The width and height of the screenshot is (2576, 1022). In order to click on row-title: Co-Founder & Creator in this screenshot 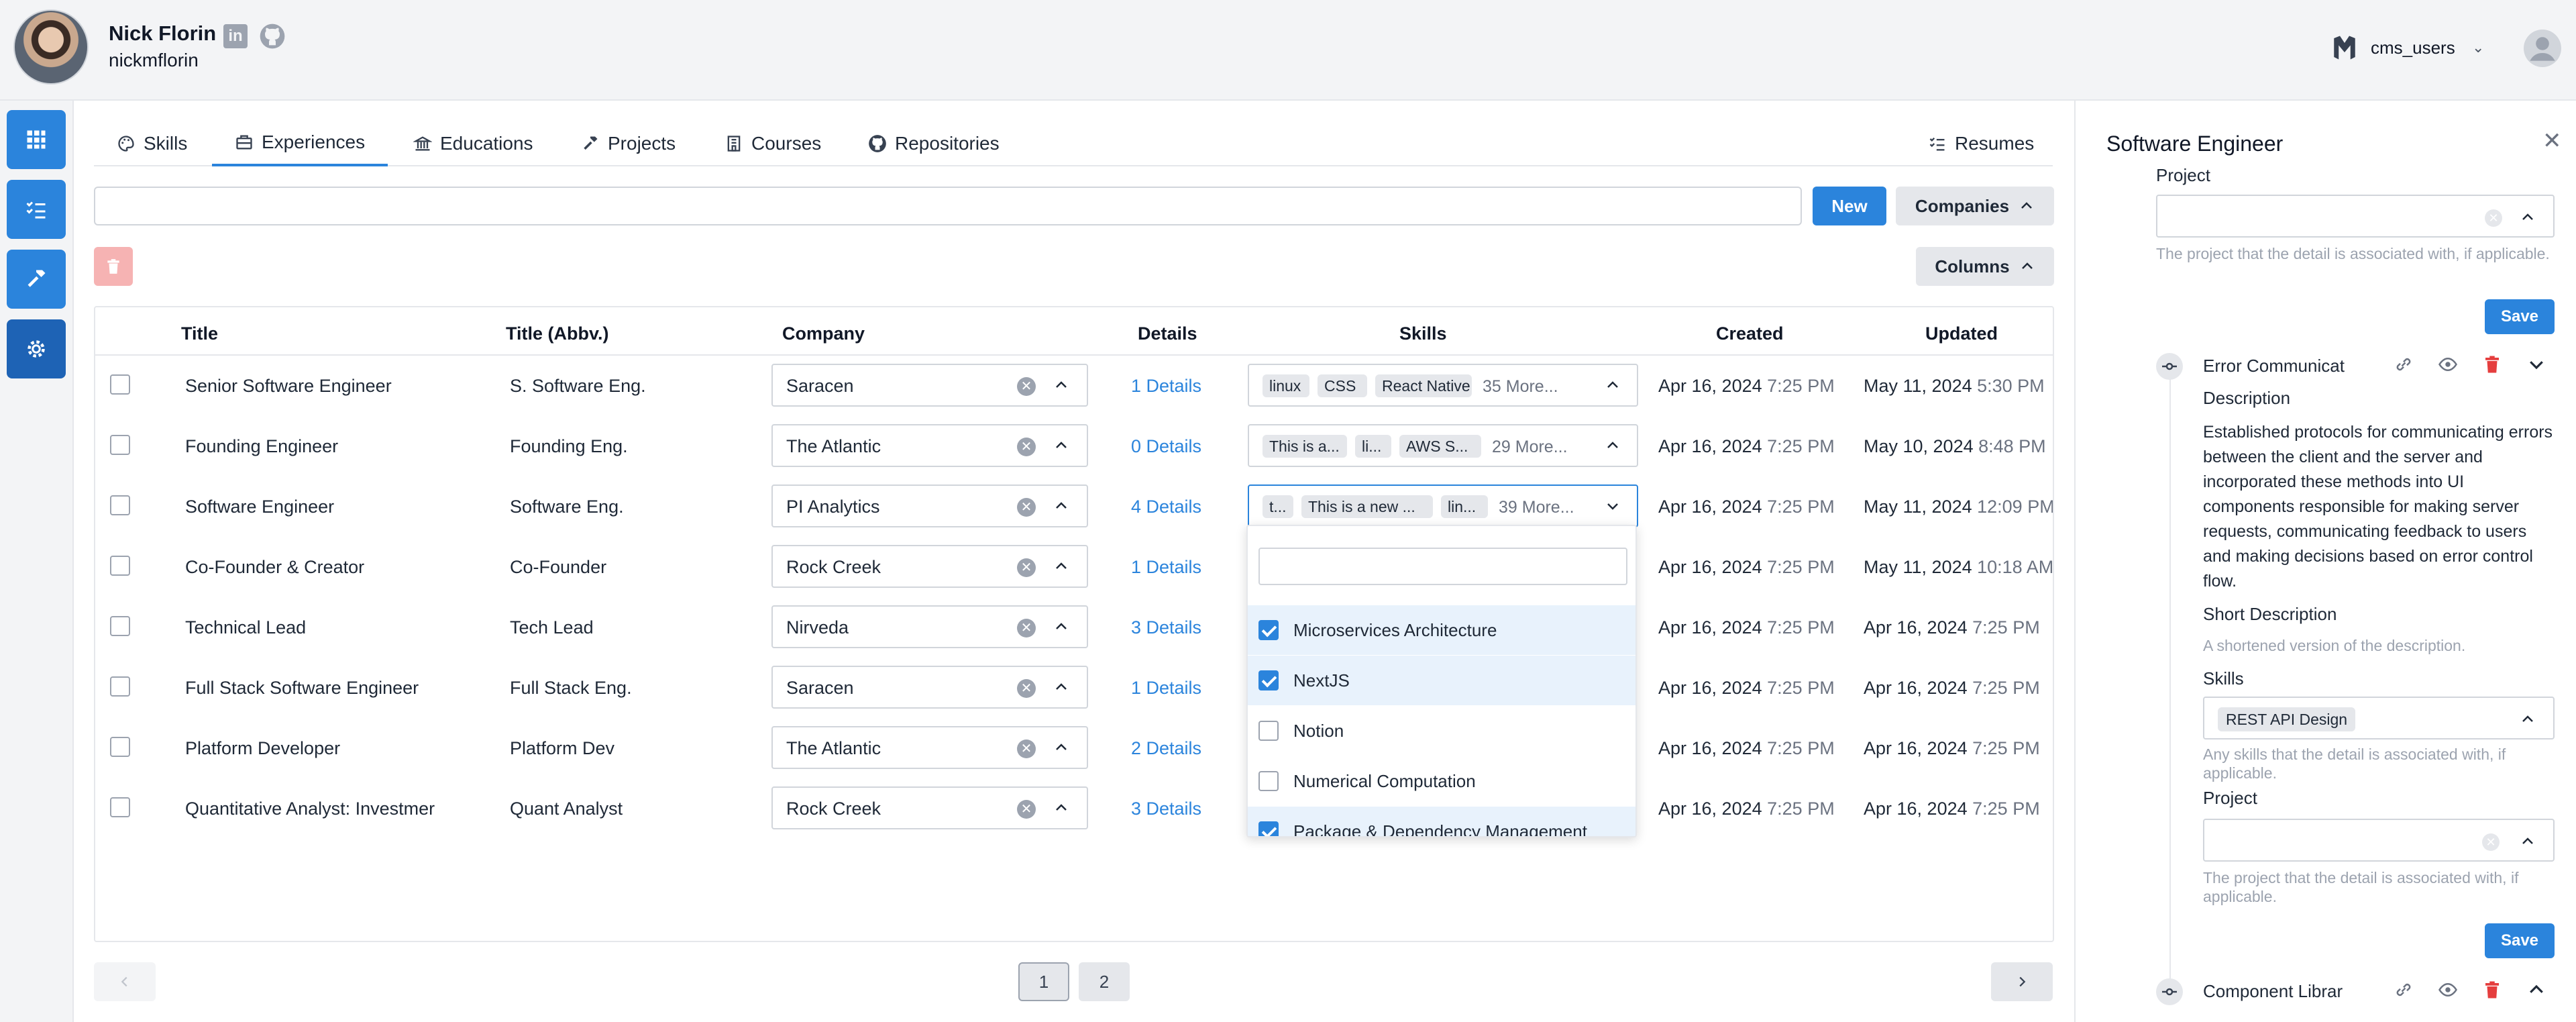, I will do `click(274, 568)`.